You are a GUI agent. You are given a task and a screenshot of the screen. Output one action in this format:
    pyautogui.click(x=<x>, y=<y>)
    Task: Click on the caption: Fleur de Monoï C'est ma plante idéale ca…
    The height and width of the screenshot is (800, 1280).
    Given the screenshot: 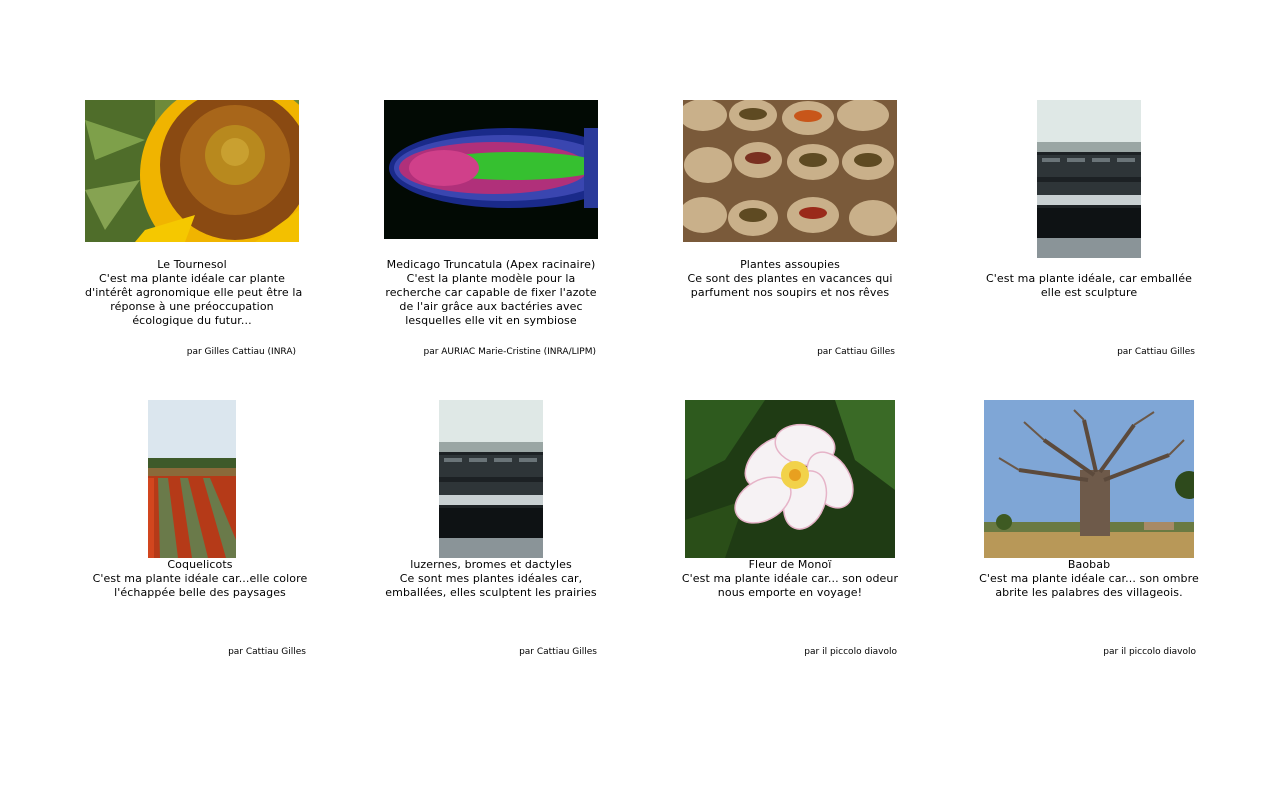 What is the action you would take?
    pyautogui.click(x=790, y=579)
    